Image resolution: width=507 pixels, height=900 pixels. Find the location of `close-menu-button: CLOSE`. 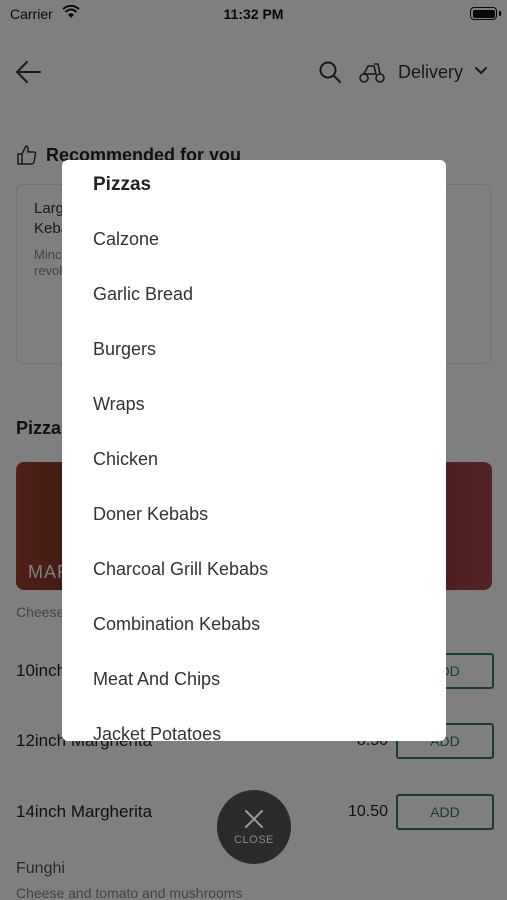

close-menu-button: CLOSE is located at coordinates (254, 827).